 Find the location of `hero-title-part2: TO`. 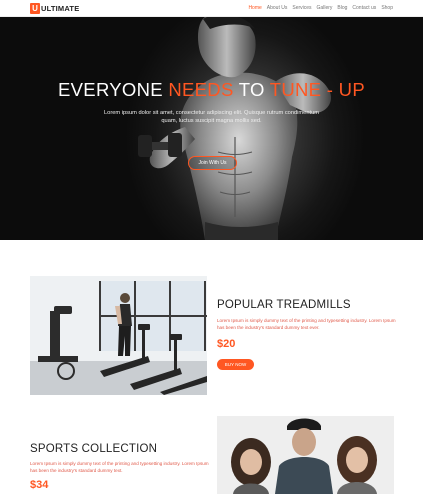

hero-title-part2: TO is located at coordinates (251, 89).